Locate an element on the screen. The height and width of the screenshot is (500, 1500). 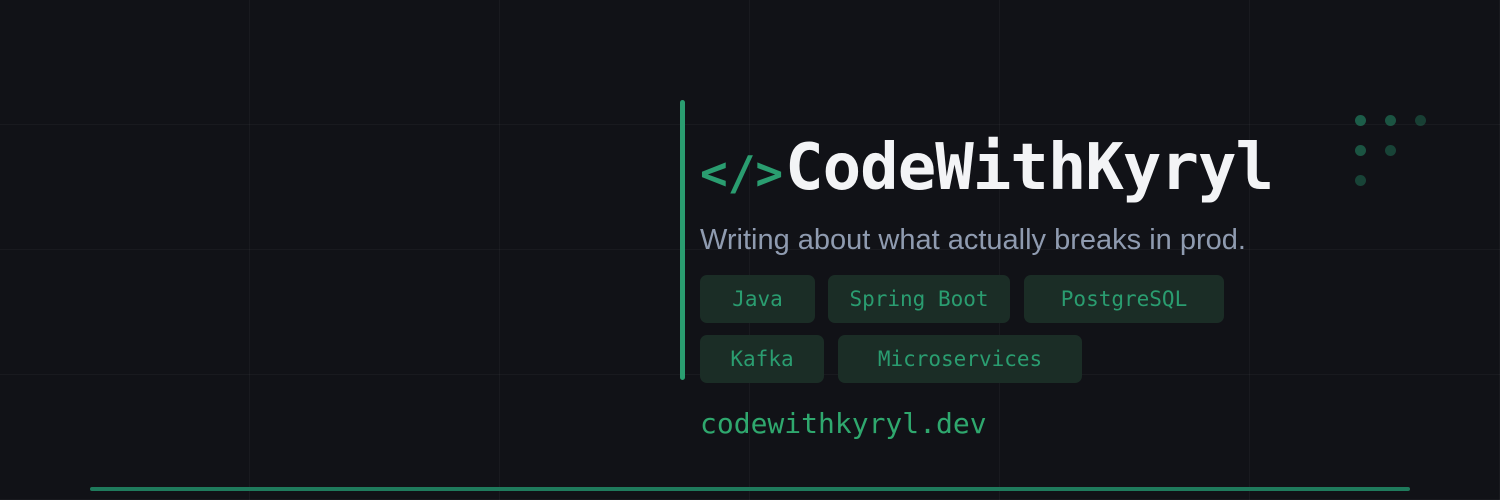
tag-microservices: Microservices is located at coordinates (960, 359).